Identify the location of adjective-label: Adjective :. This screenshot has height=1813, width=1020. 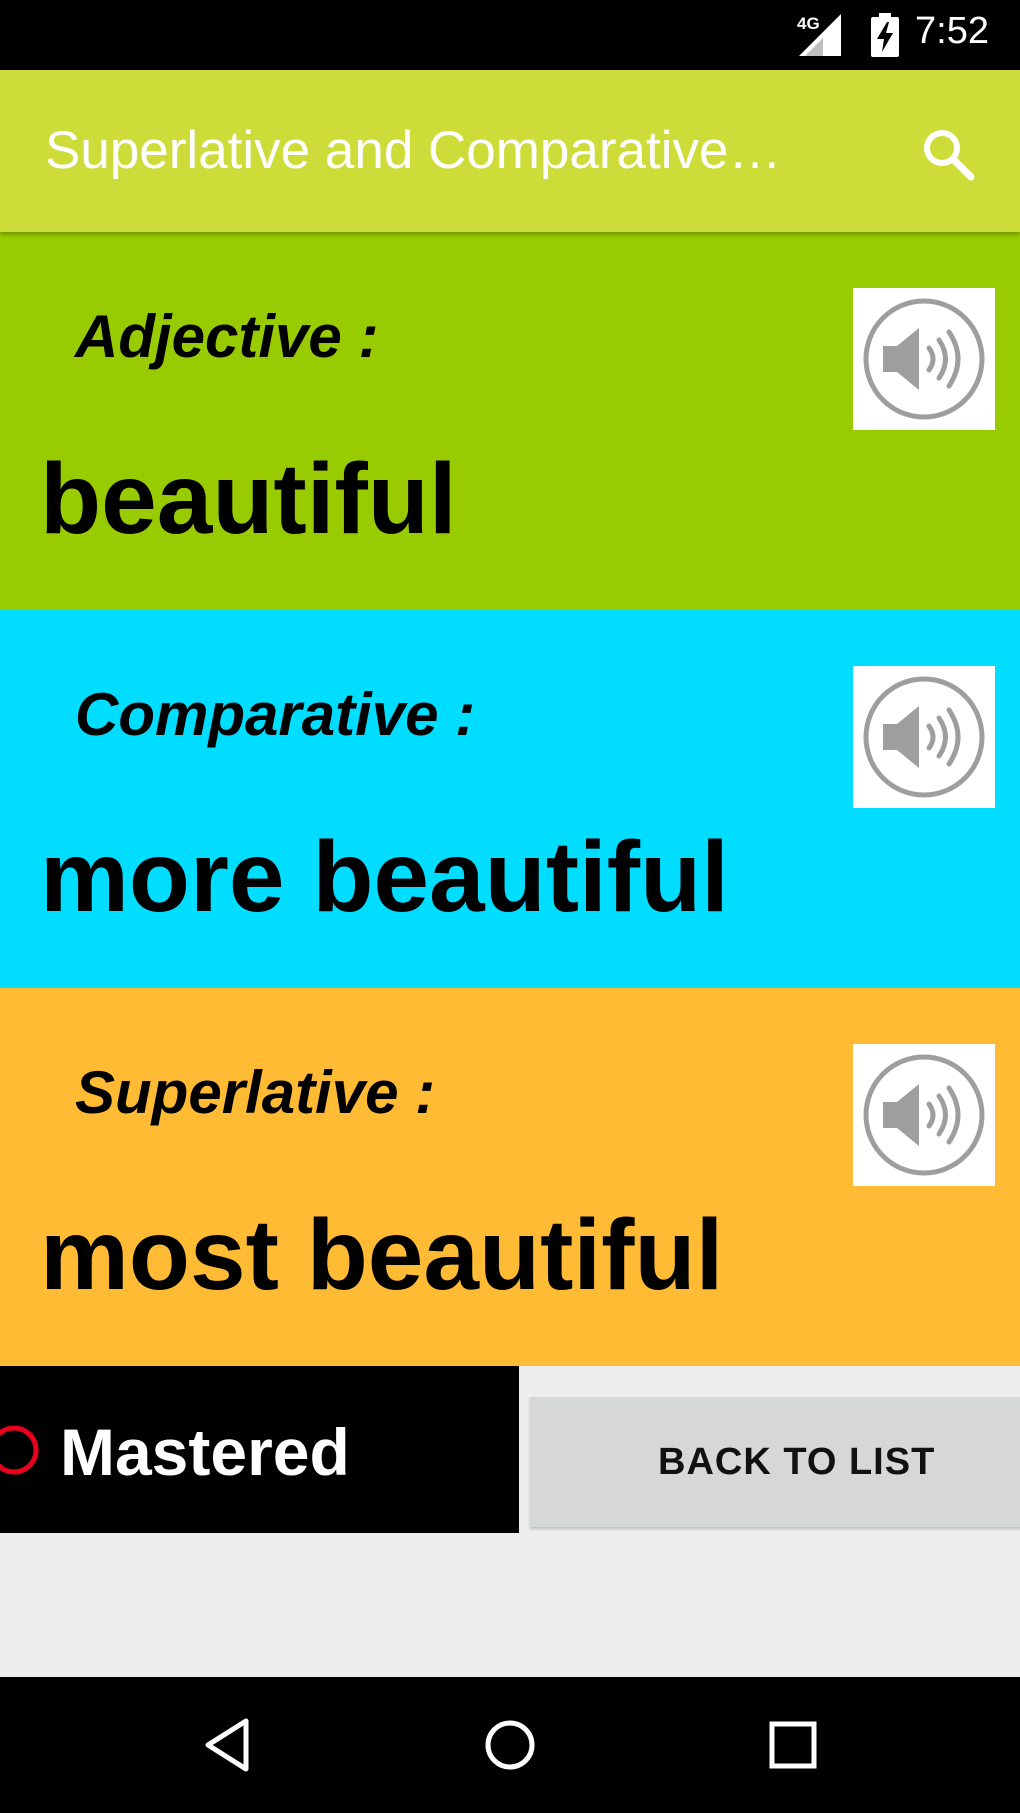
(227, 336).